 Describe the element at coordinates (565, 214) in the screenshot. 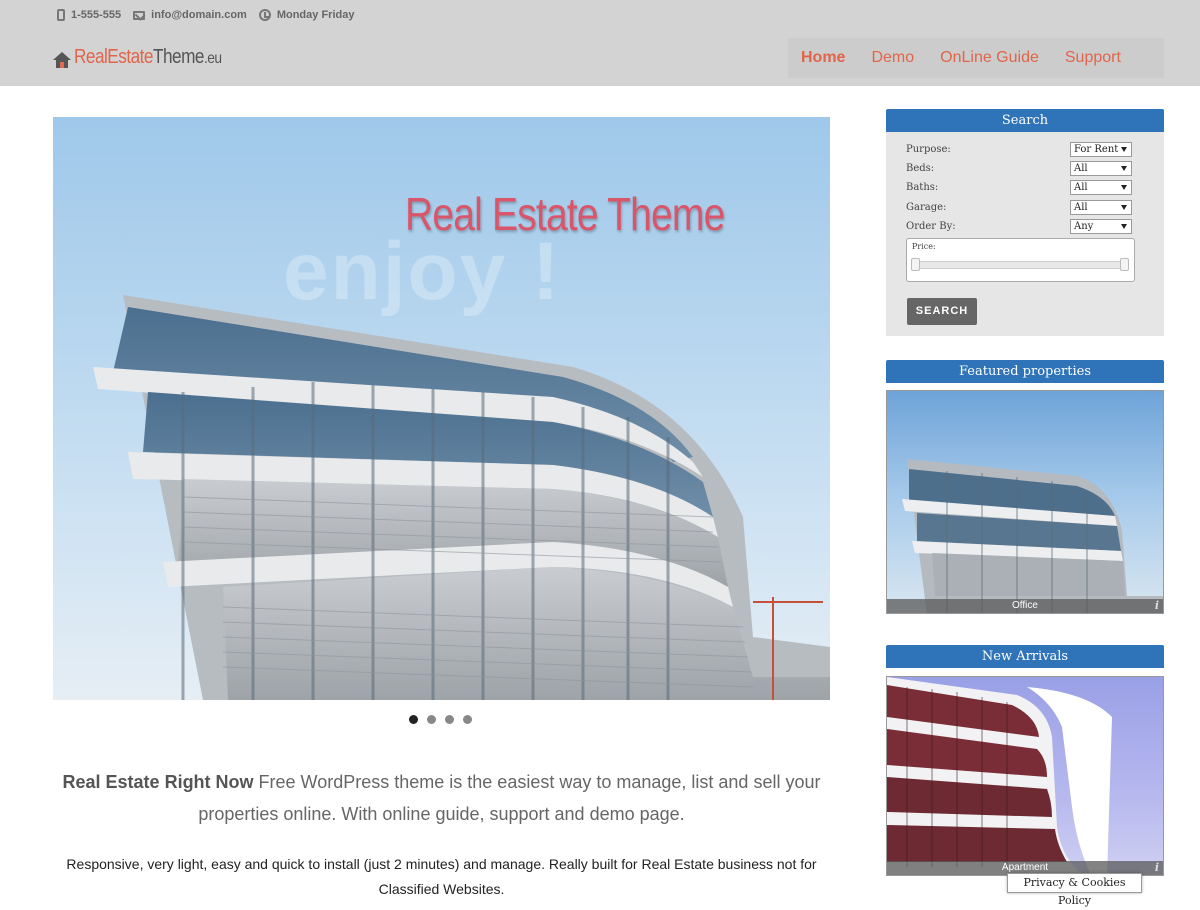

I see `slider-caption: Real Estate Theme` at that location.